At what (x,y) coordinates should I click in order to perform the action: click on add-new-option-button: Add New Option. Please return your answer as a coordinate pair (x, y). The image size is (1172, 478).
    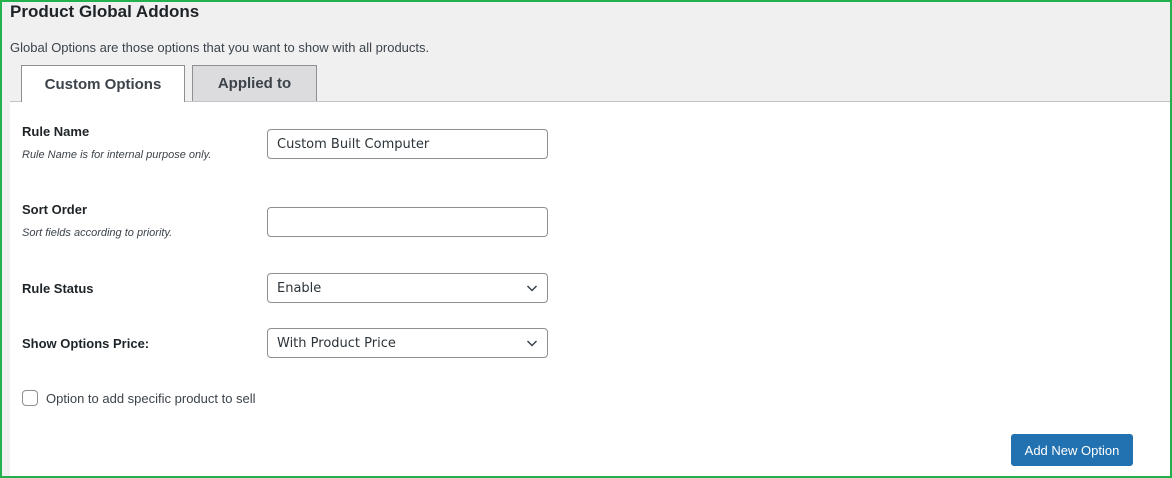
    Looking at the image, I should click on (1072, 450).